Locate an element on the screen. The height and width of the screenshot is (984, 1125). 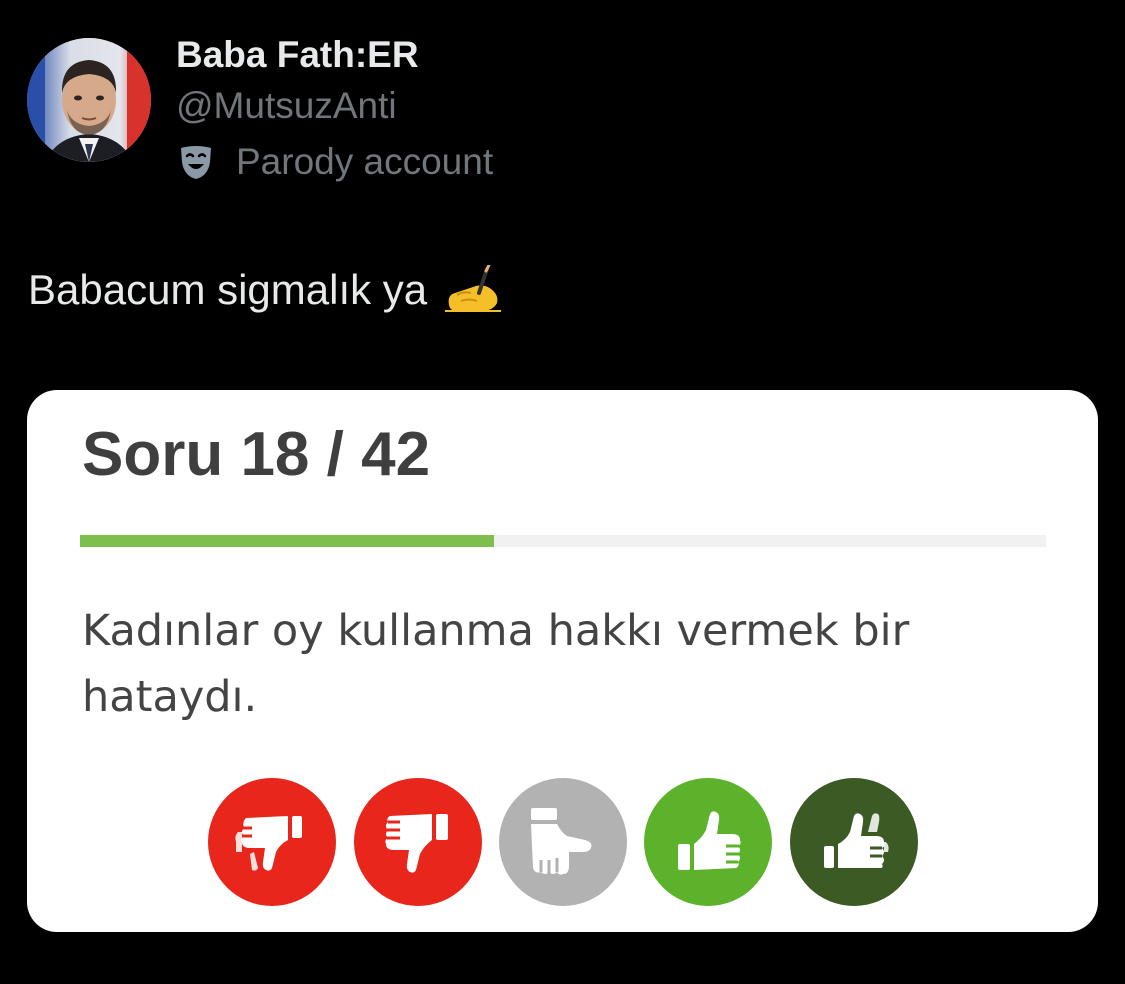
agree-button is located at coordinates (708, 842).